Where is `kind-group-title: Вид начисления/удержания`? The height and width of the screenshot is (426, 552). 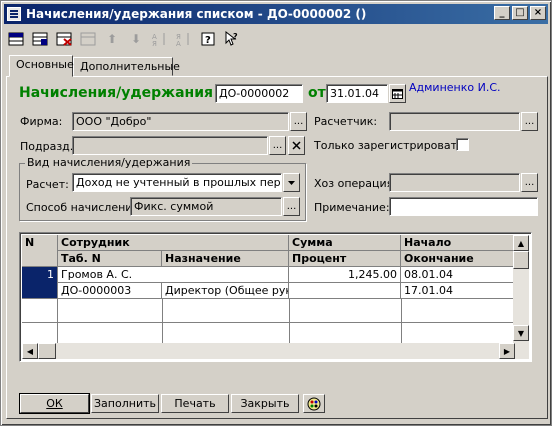
kind-group-title: Вид начисления/удержания is located at coordinates (109, 162).